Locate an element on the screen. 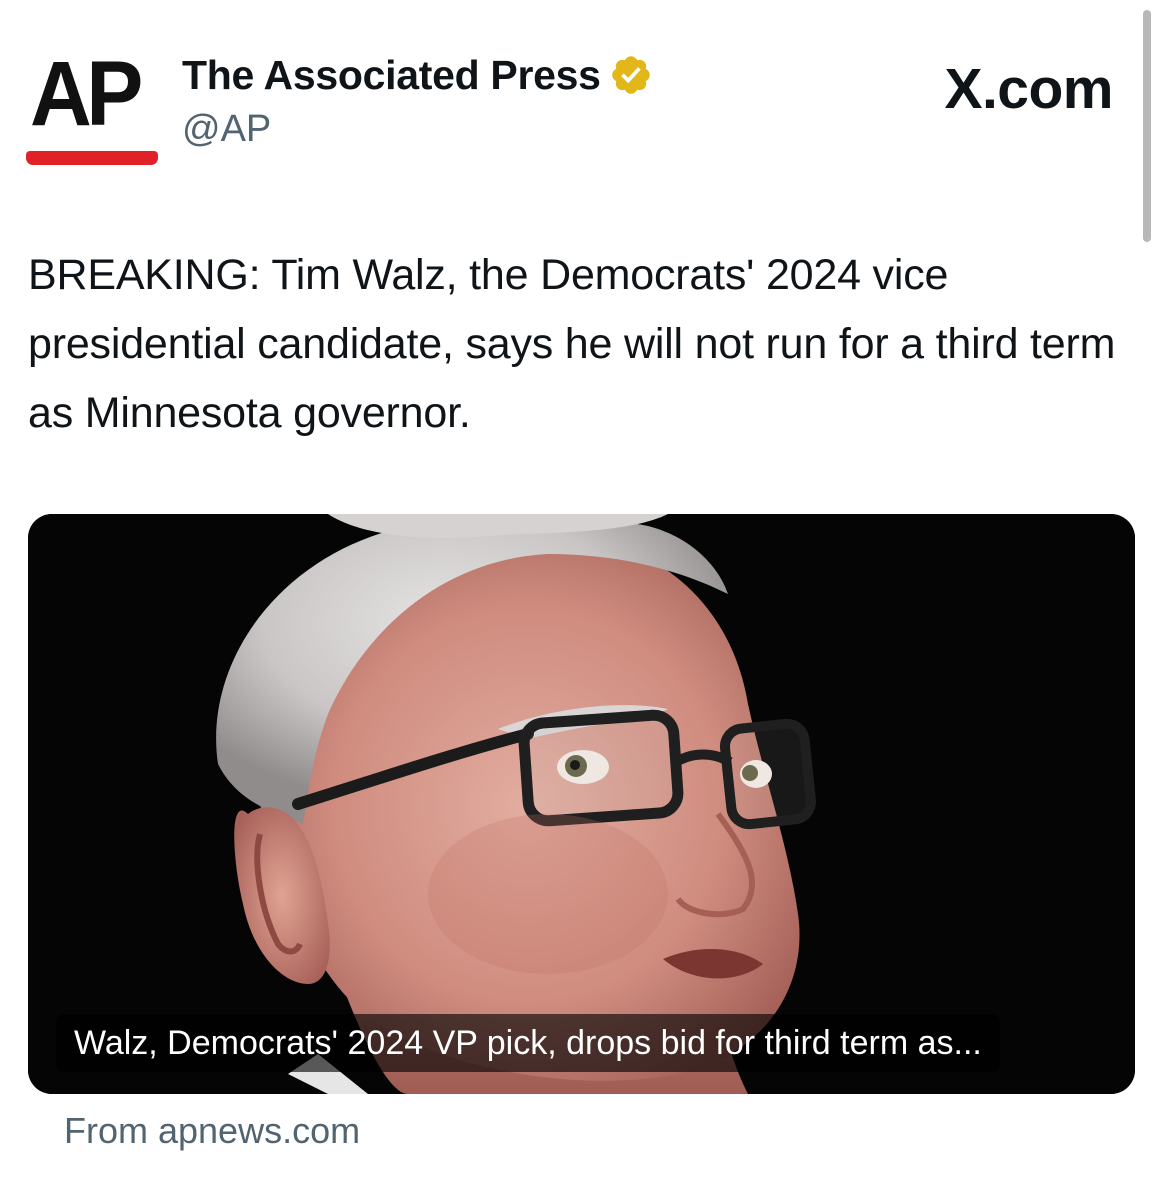 Image resolution: width=1163 pixels, height=1200 pixels. account-name-row: The Associated Press is located at coordinates (417, 75).